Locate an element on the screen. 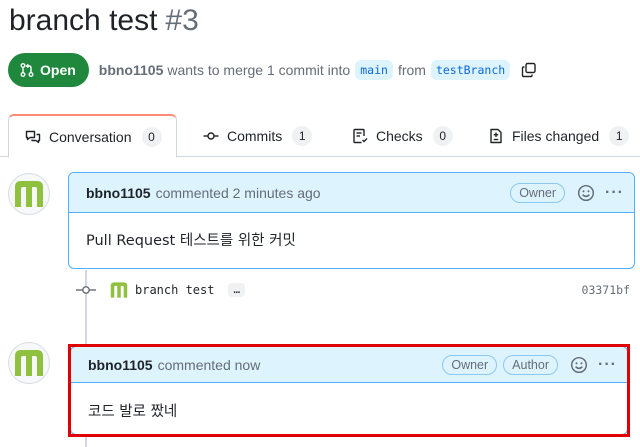  tab-checks: Checks 0 is located at coordinates (402, 135).